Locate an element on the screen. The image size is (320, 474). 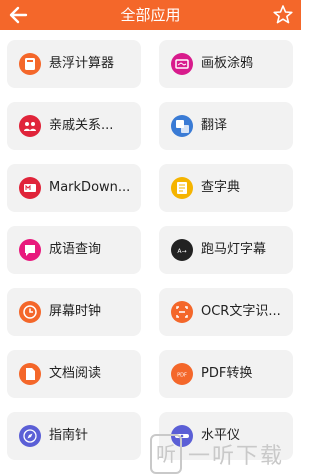
app-label: 画板涂鸦 is located at coordinates (227, 63).